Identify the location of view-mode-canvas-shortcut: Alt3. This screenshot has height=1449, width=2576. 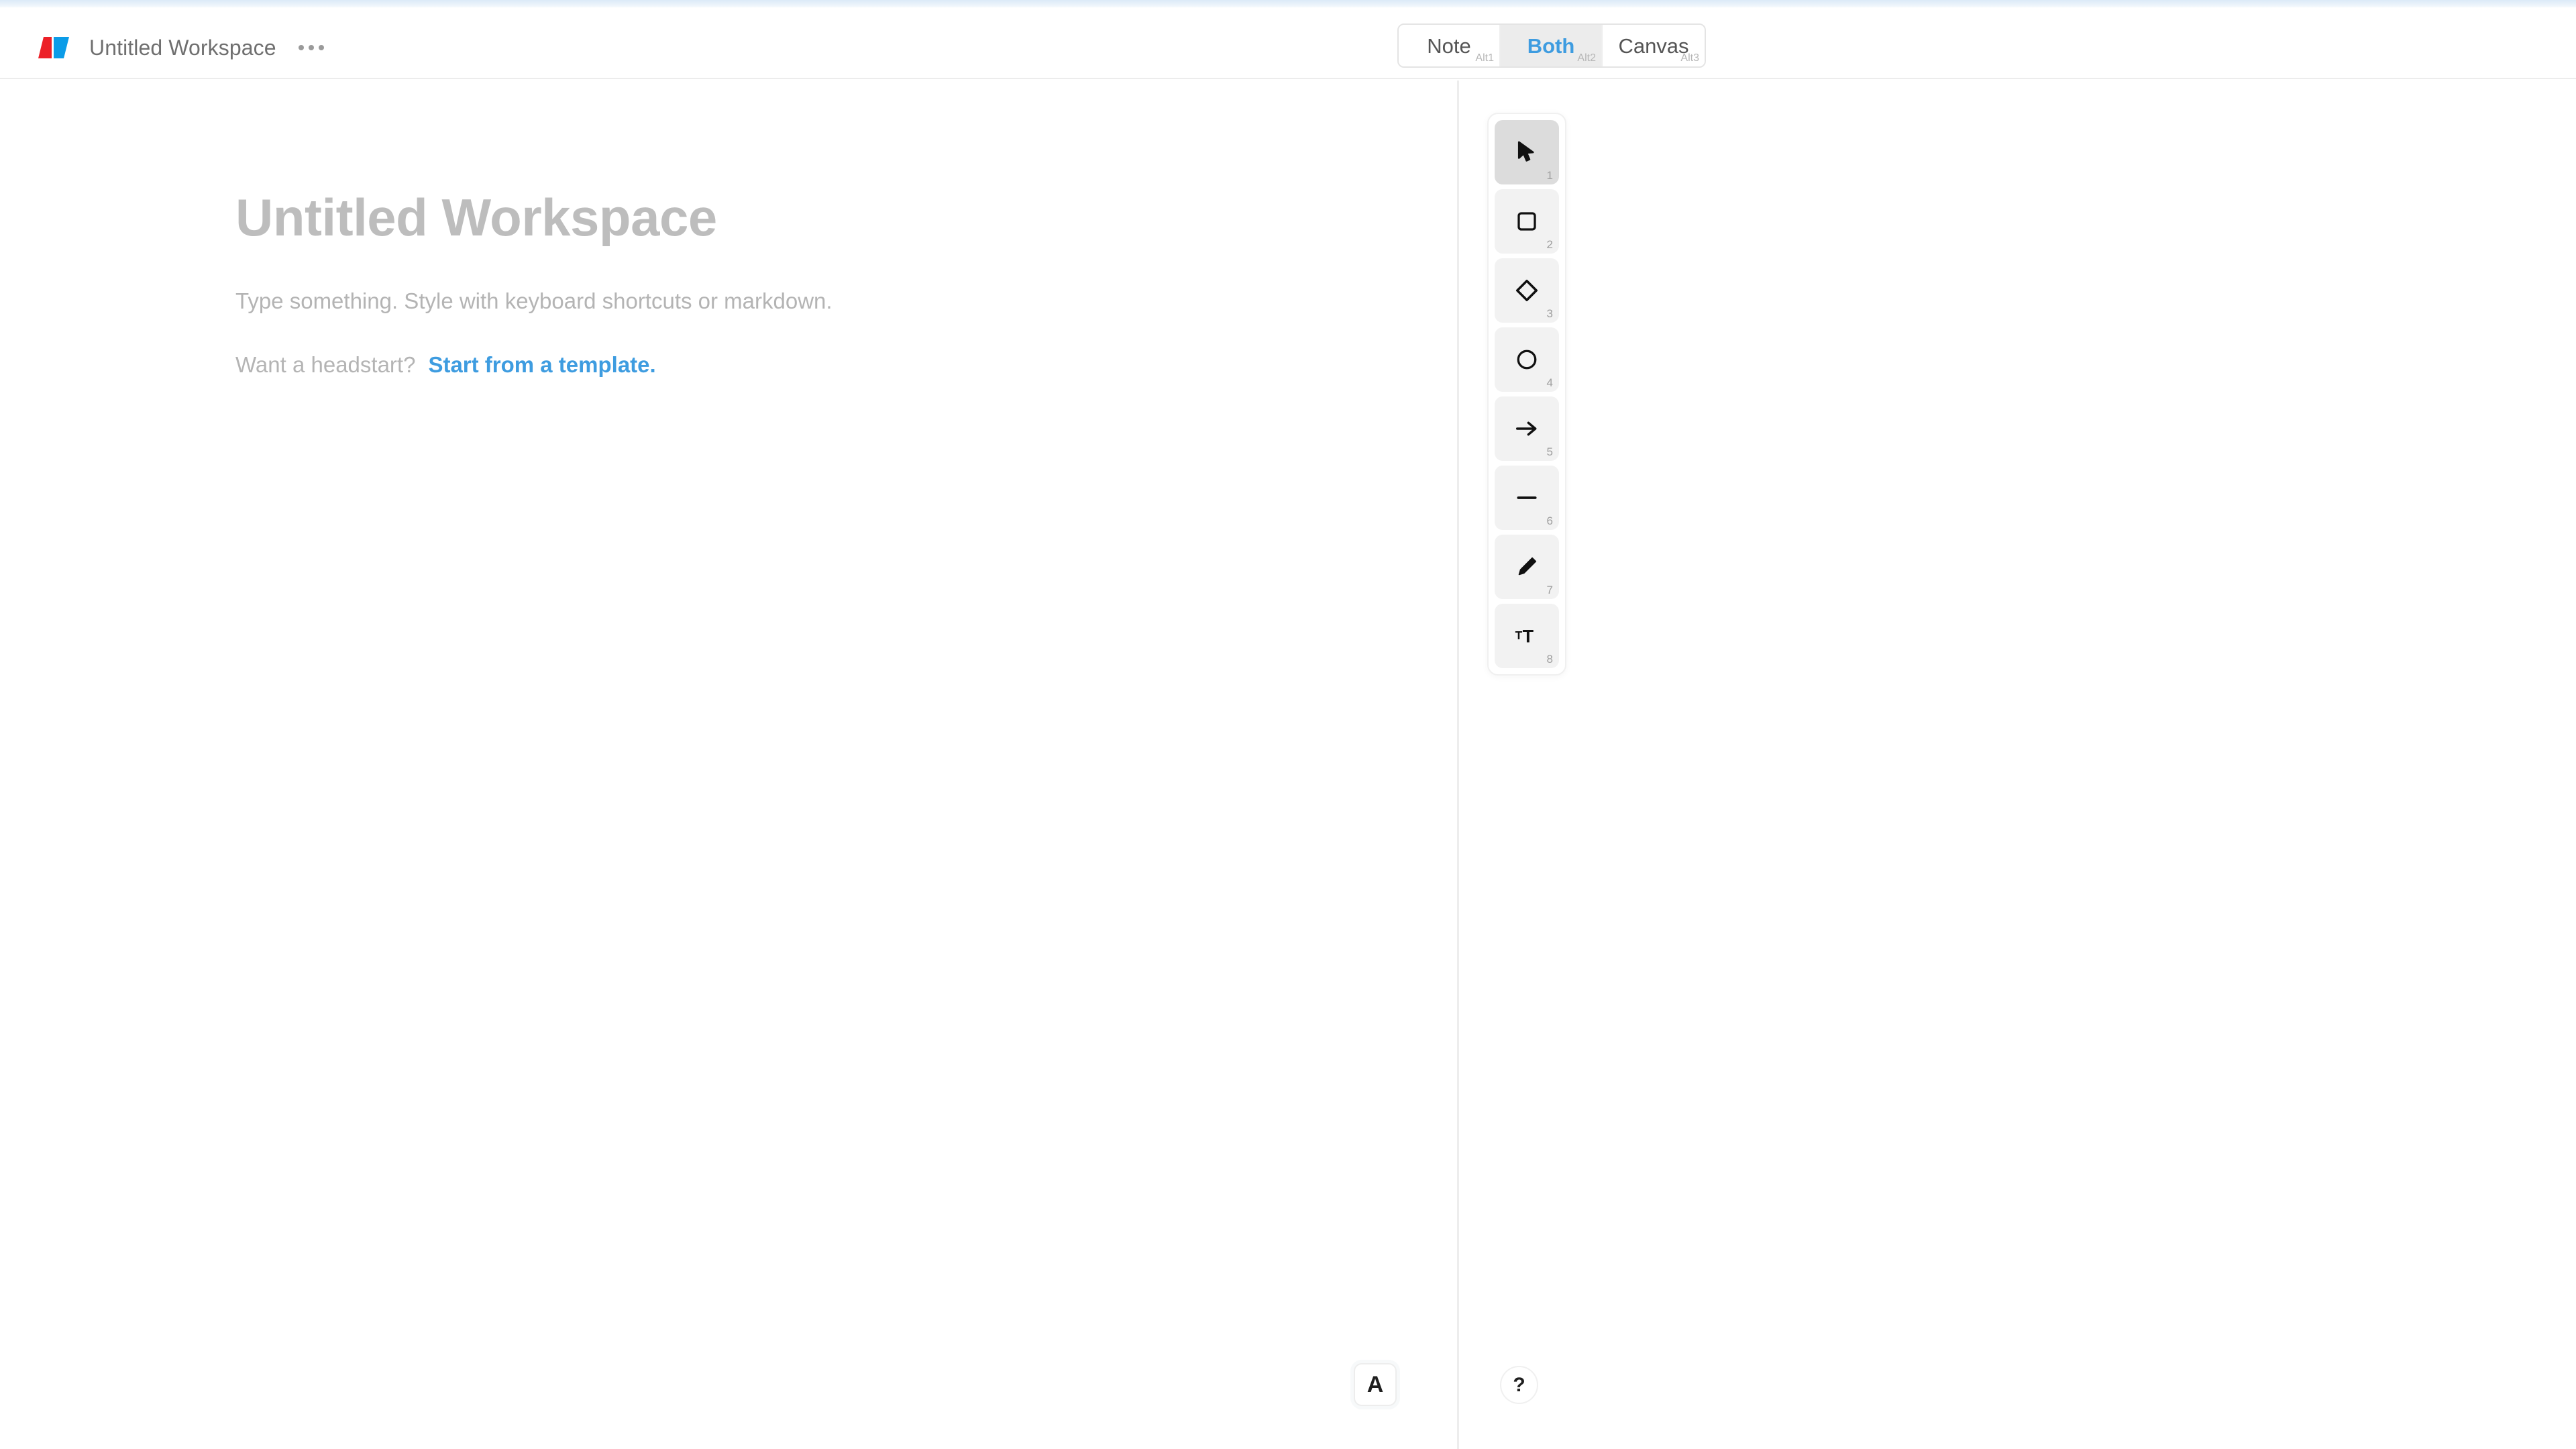
(1689, 58).